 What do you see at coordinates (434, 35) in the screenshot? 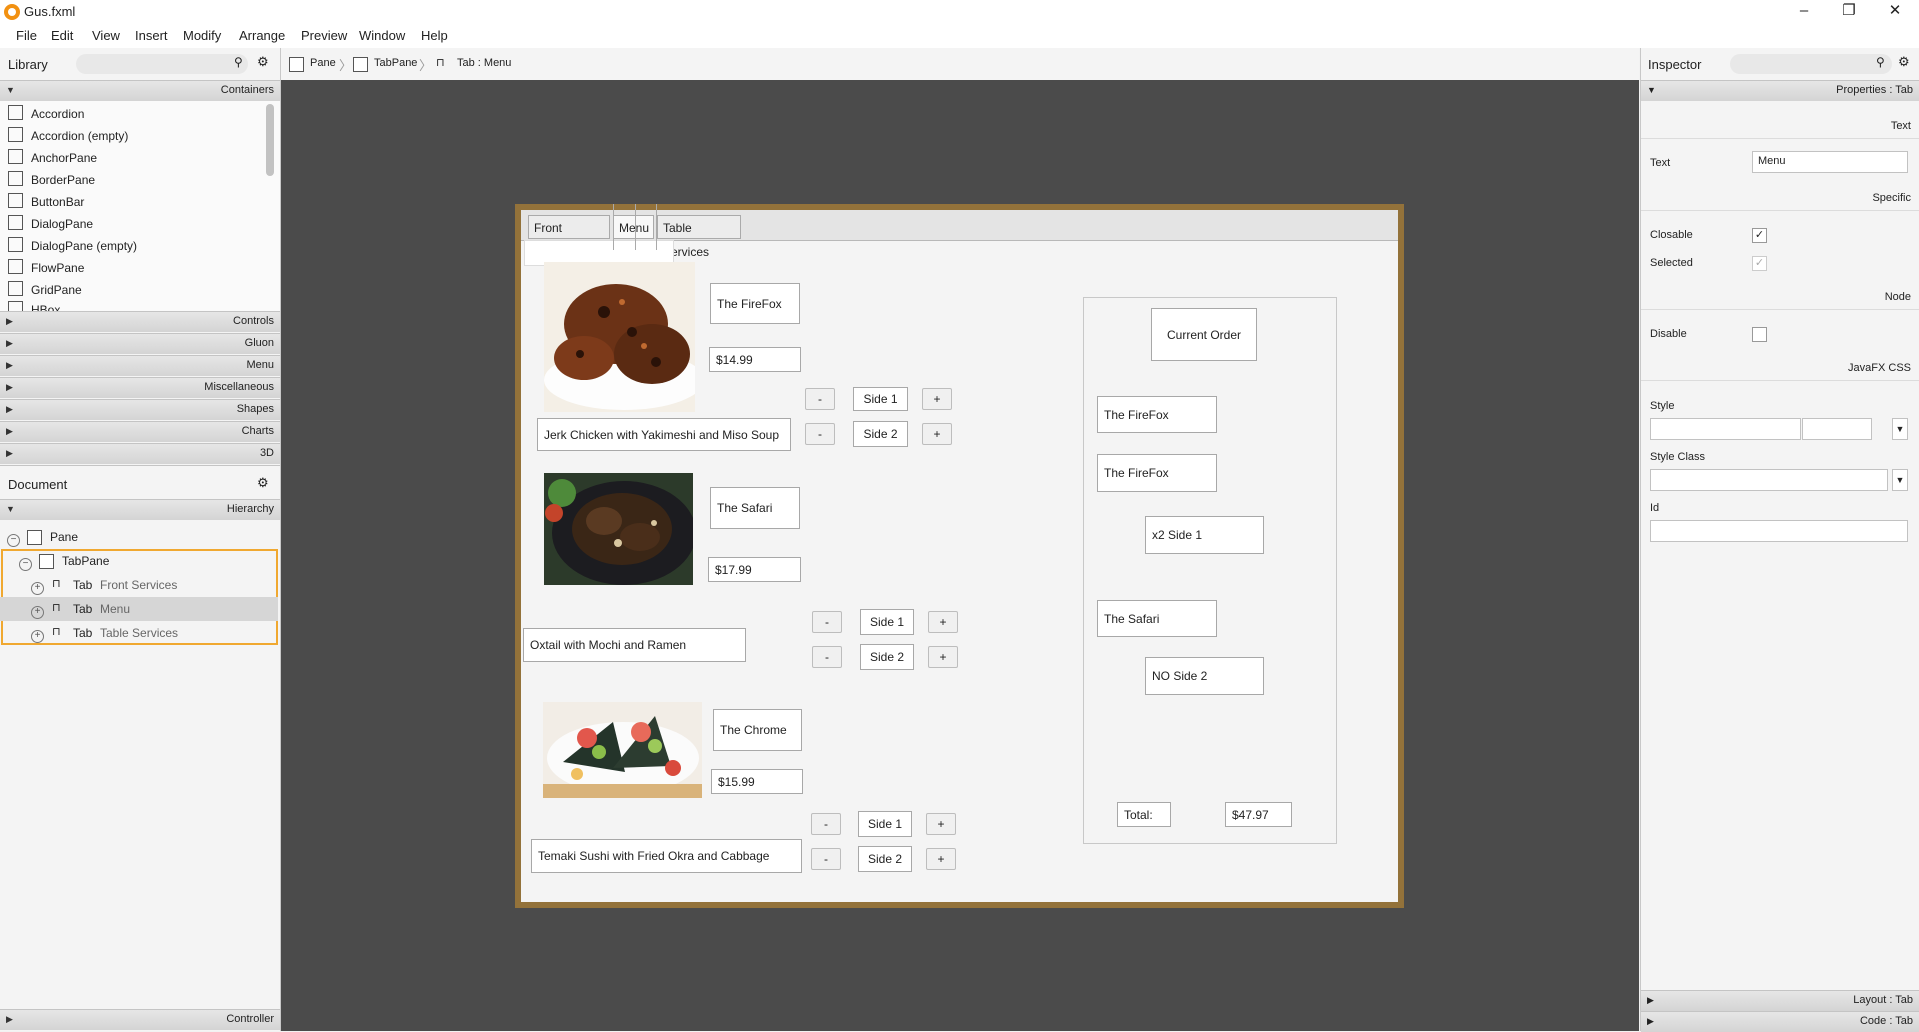
I see `menu-help: Help` at bounding box center [434, 35].